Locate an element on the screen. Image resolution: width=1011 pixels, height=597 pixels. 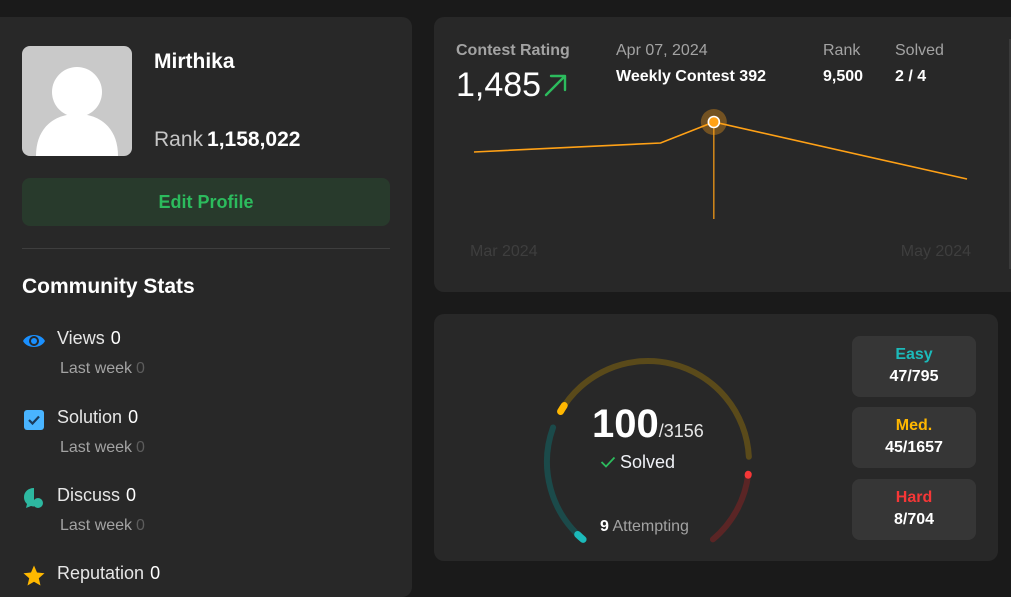
edit-profile-button: Edit Profile is located at coordinates (206, 202).